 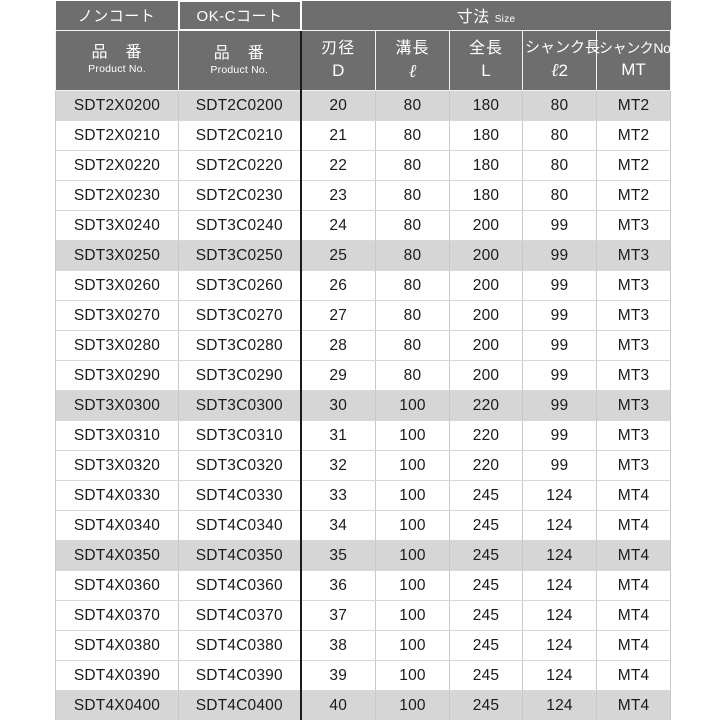 I want to click on column-header-sym-5: ℓ2, so click(x=559, y=70).